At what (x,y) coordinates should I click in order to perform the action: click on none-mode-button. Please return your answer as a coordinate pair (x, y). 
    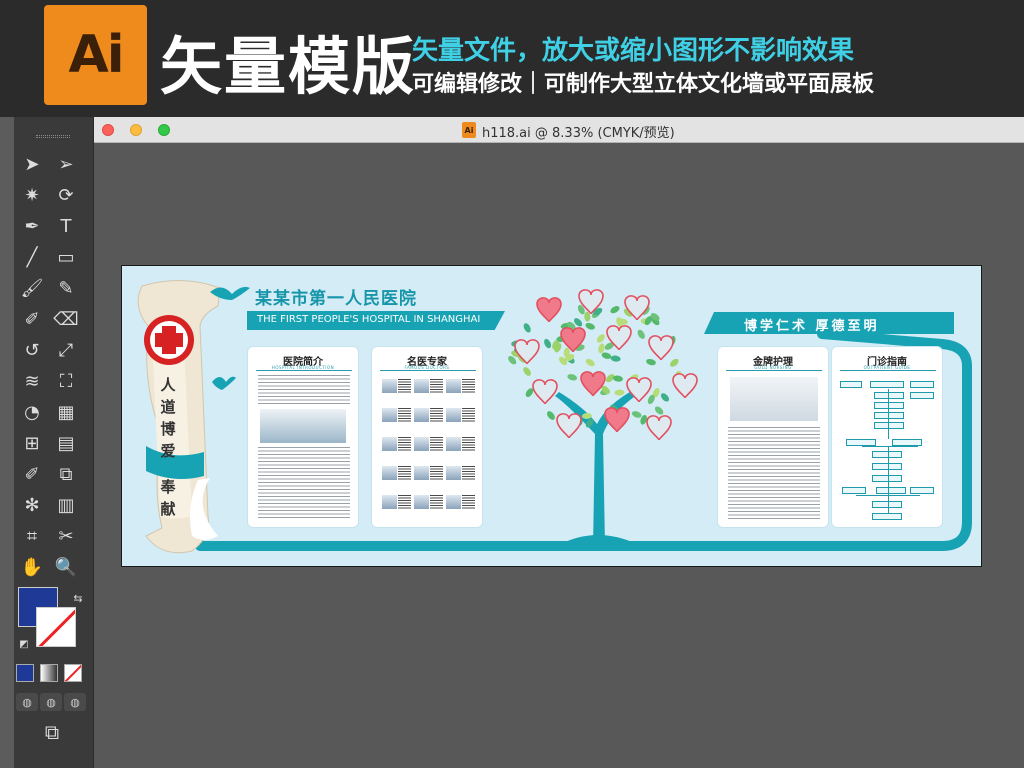
    Looking at the image, I should click on (73, 673).